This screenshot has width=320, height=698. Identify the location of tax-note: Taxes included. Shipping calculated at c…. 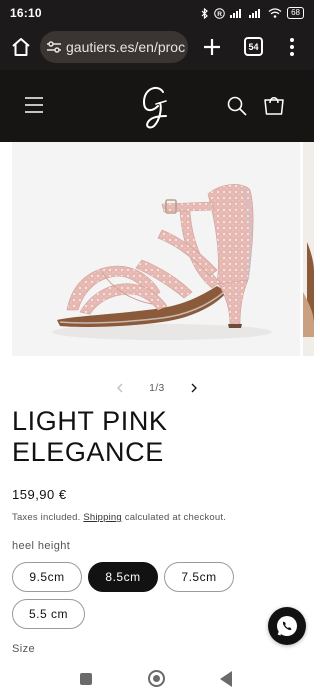
(119, 517).